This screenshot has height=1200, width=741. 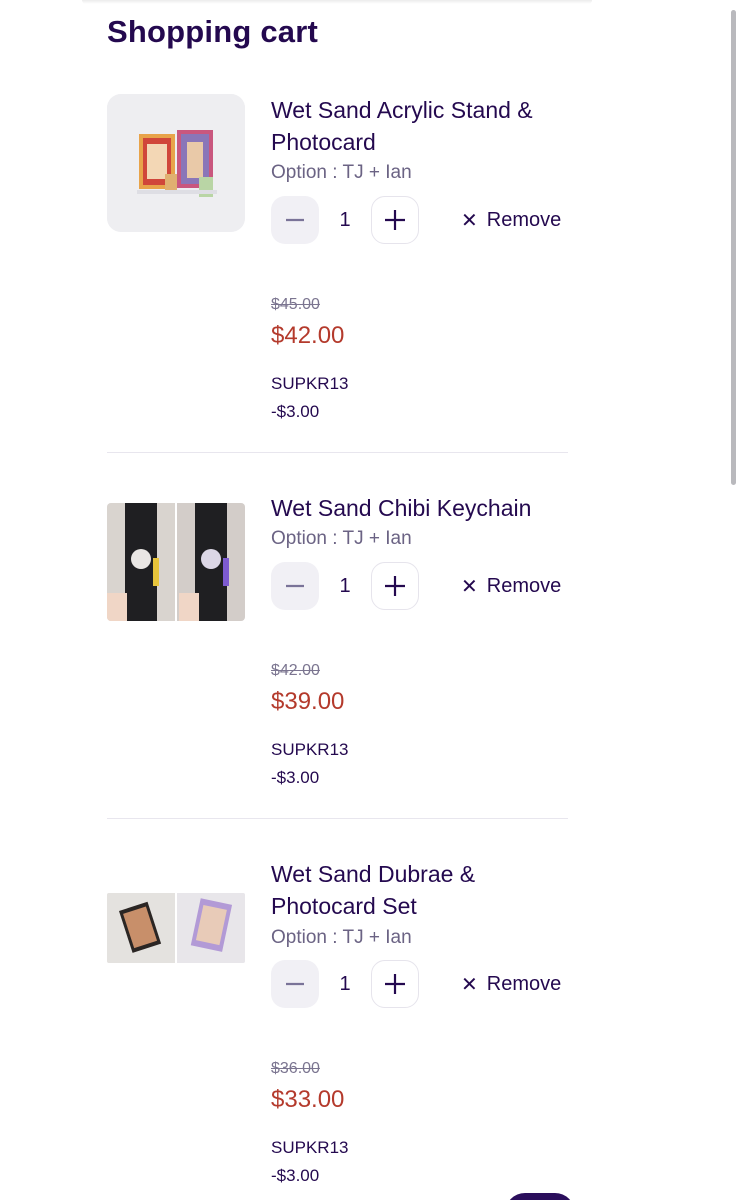 I want to click on sale-price: $42.00, so click(x=308, y=335).